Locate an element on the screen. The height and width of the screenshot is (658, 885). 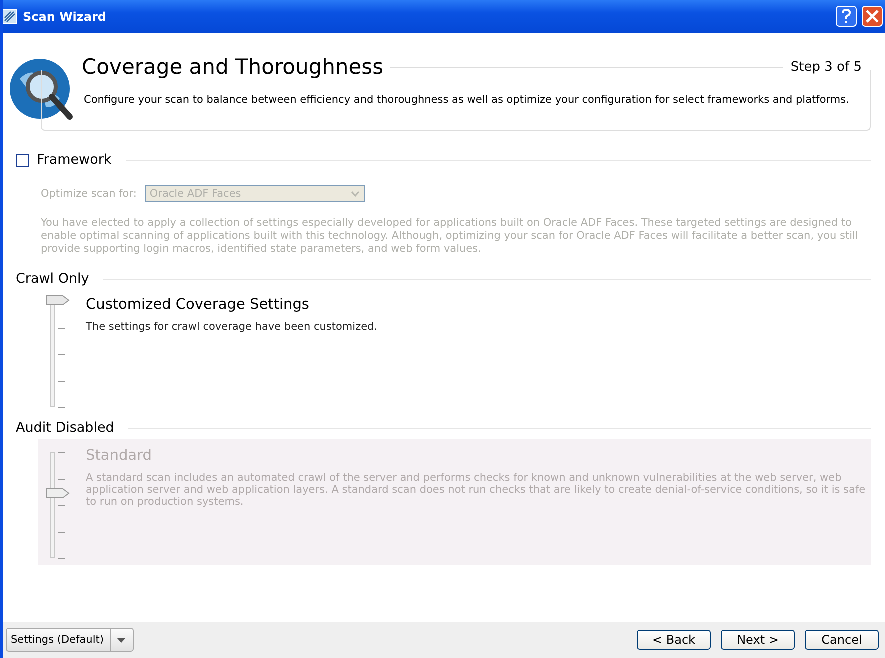
close-icon is located at coordinates (872, 16).